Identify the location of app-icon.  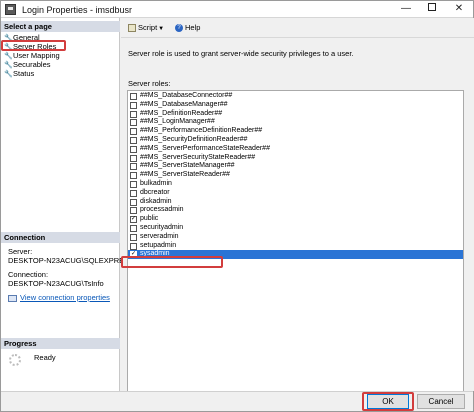
(10, 9).